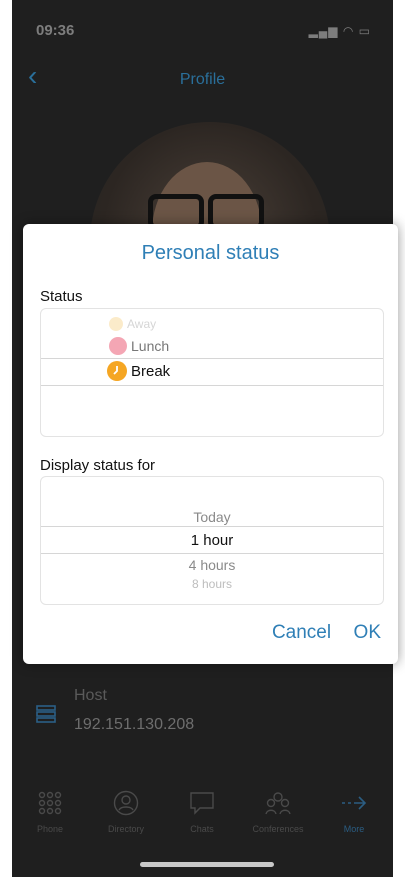 The image size is (405, 877). I want to click on tab-conferences: Conferences, so click(278, 811).